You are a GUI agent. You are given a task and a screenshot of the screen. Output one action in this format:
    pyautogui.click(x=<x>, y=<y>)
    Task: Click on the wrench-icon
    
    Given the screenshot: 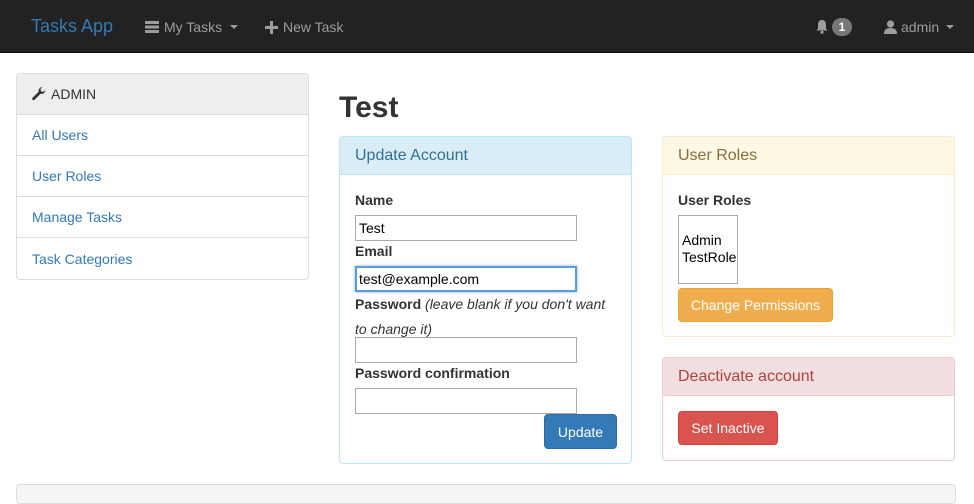 What is the action you would take?
    pyautogui.click(x=39, y=94)
    